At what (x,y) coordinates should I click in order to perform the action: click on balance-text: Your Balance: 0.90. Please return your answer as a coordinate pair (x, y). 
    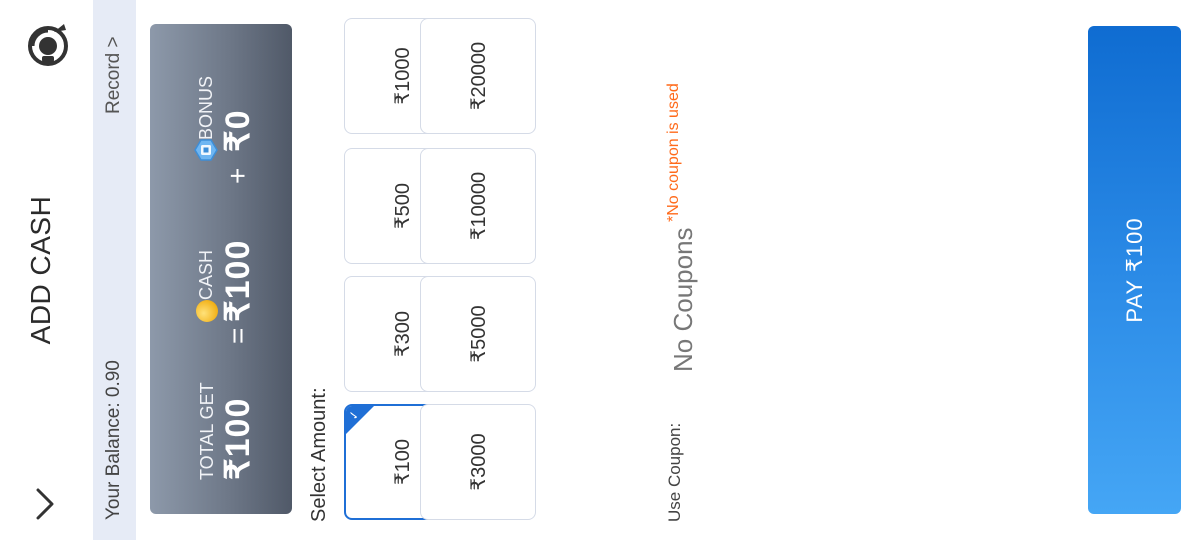
    Looking at the image, I should click on (113, 440).